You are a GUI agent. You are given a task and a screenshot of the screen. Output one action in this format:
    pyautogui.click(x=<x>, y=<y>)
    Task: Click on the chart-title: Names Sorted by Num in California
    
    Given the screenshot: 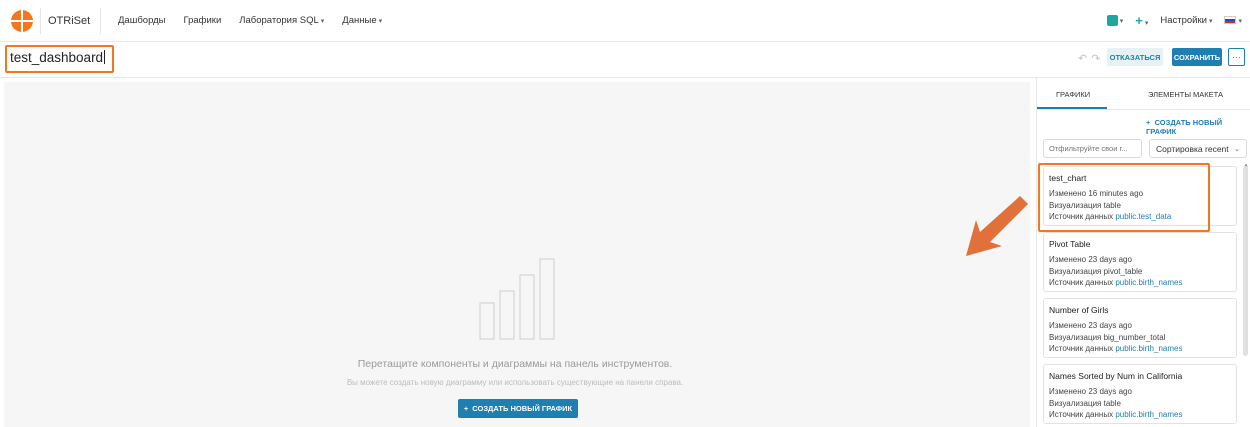 What is the action you would take?
    pyautogui.click(x=1116, y=376)
    